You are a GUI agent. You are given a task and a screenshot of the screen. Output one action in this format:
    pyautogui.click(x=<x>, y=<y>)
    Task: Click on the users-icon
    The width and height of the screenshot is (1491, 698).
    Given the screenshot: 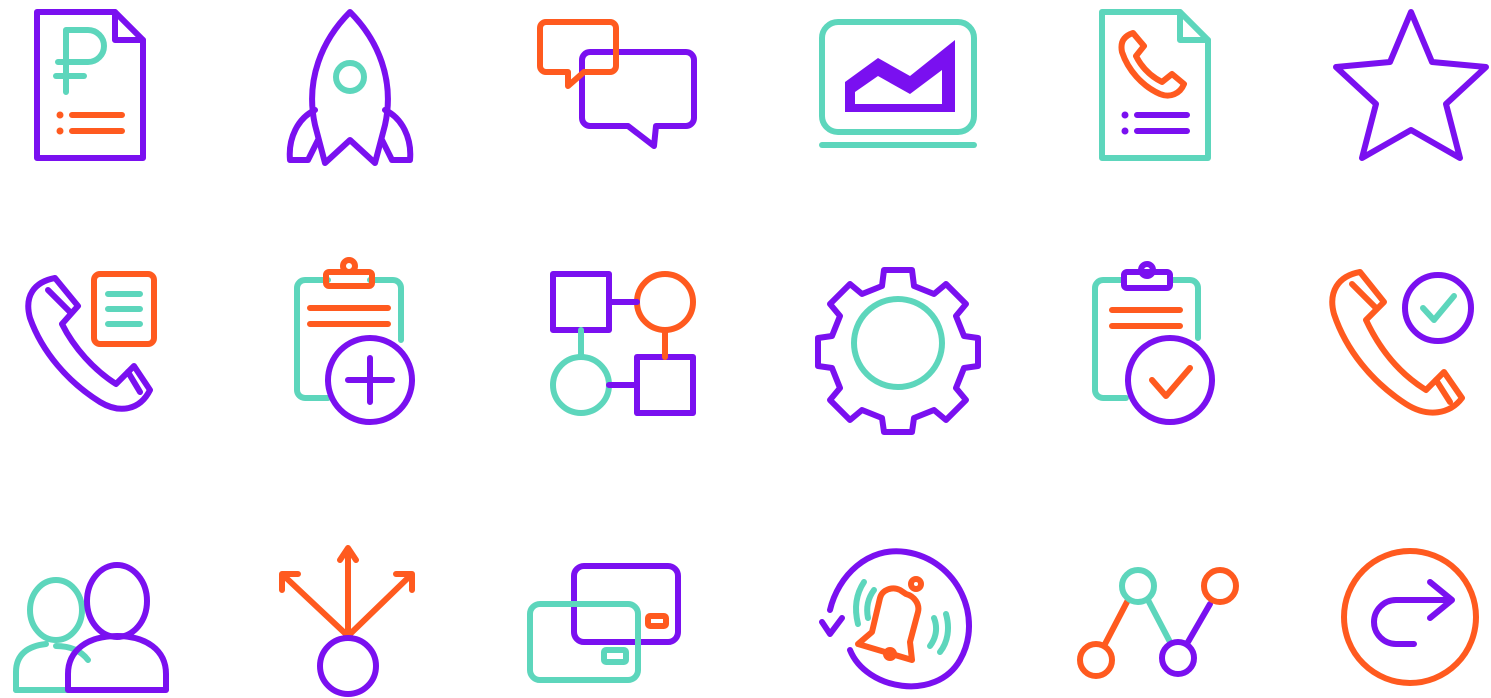 What is the action you would take?
    pyautogui.click(x=91, y=627)
    